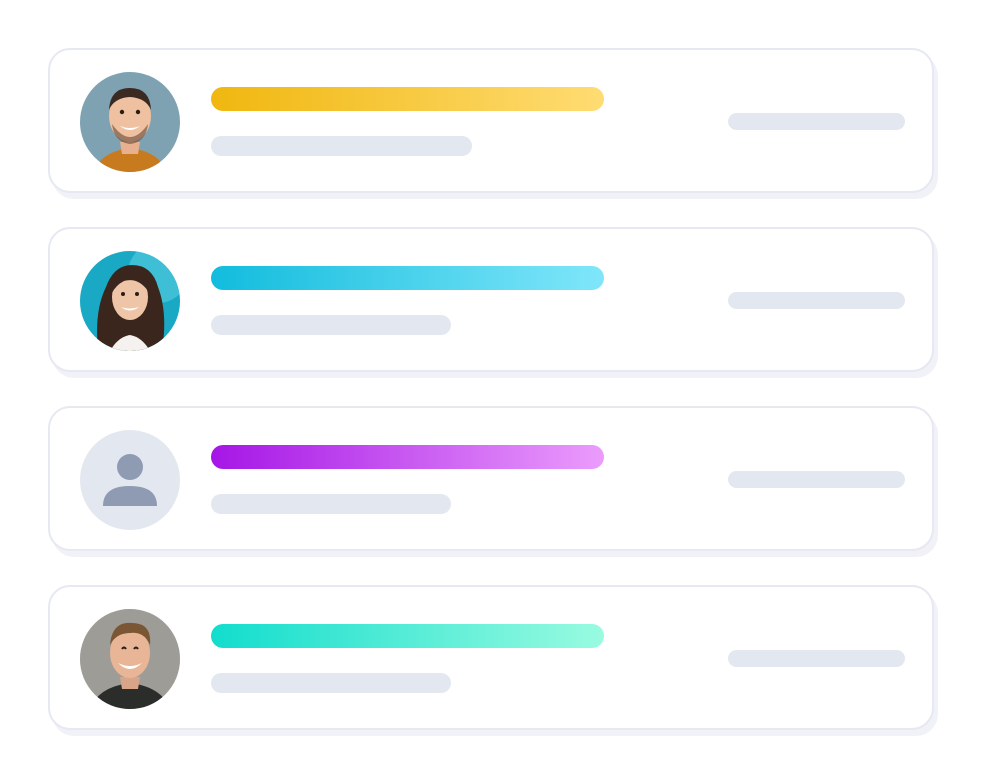  I want to click on default-user-icon, so click(130, 480).